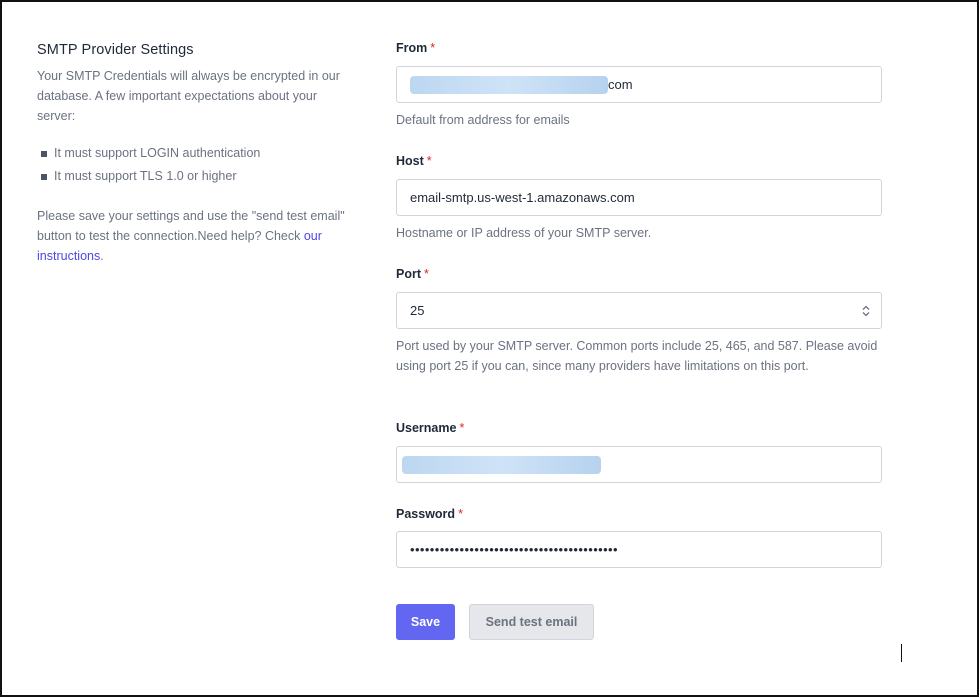  What do you see at coordinates (145, 176) in the screenshot?
I see `requirement-text: It must support TLS 1.0 or higher` at bounding box center [145, 176].